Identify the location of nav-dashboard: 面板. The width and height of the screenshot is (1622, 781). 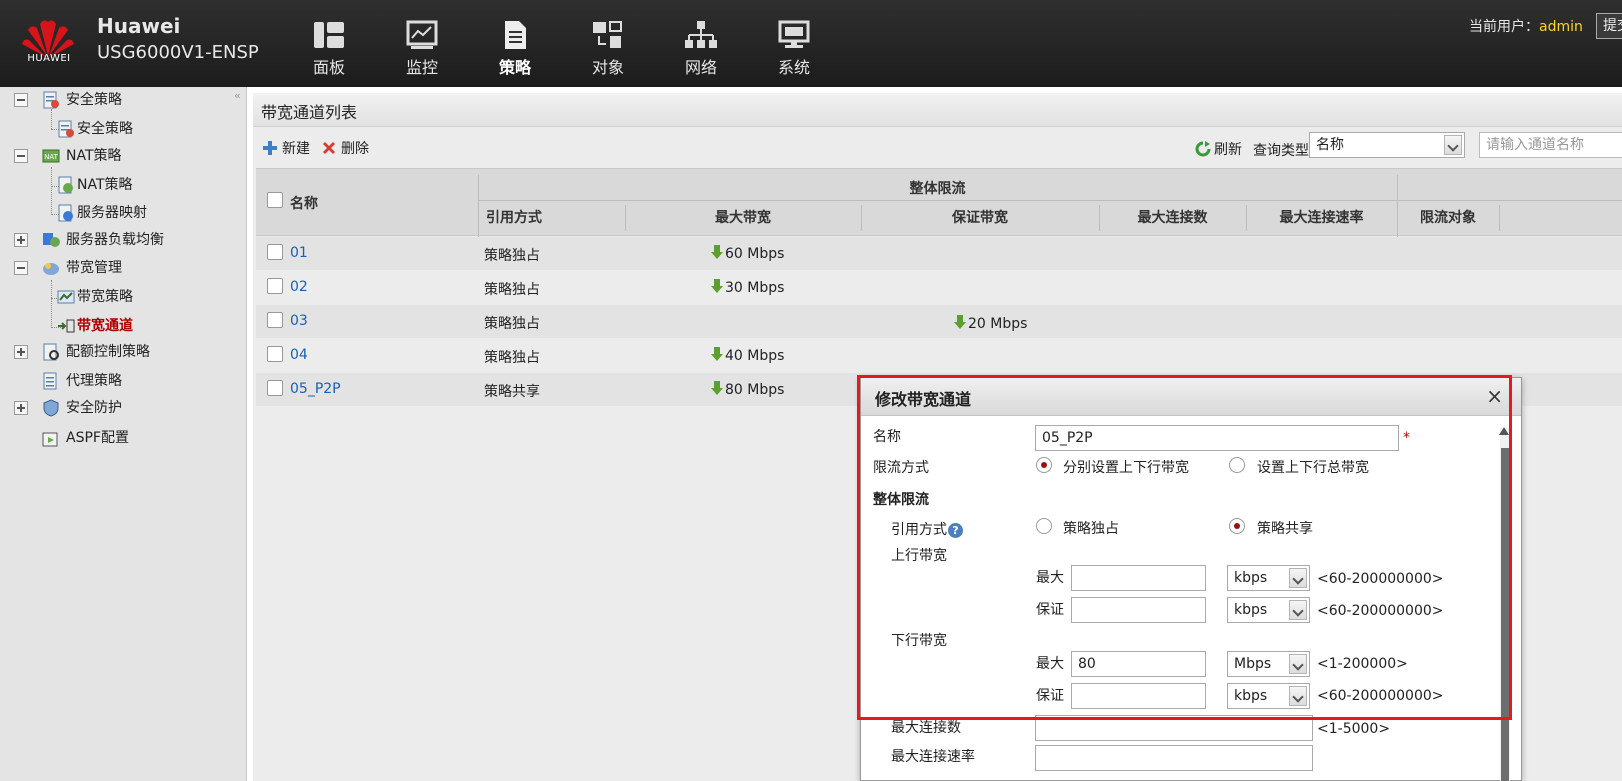
(329, 50).